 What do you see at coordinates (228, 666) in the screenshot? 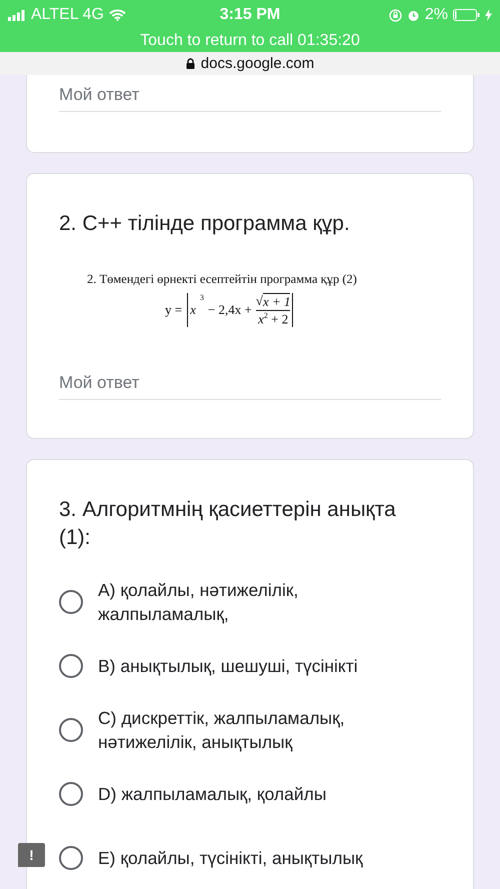
I see `option-label: B) анықтылық, шешуші, түсінікті` at bounding box center [228, 666].